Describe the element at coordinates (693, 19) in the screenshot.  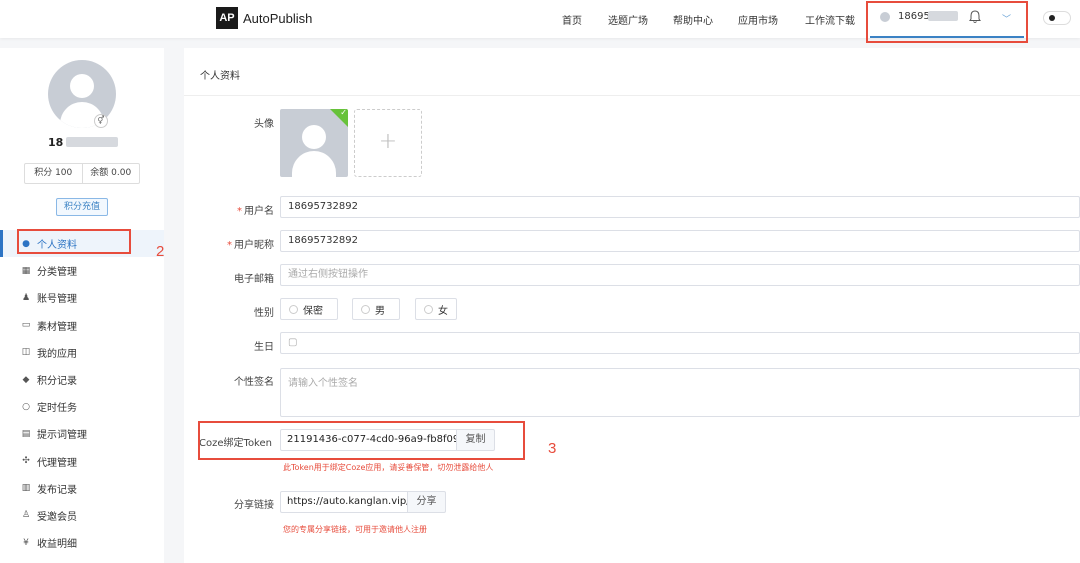
I see `nav-help: 帮助中心` at that location.